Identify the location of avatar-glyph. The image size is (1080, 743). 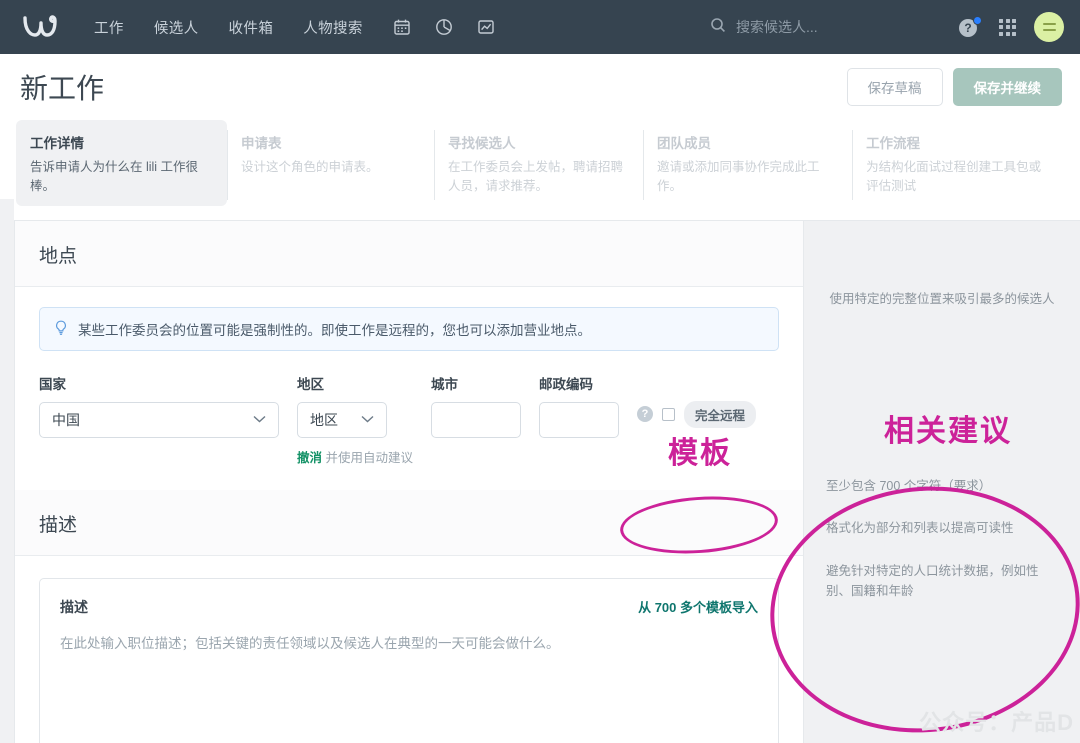
(1049, 27).